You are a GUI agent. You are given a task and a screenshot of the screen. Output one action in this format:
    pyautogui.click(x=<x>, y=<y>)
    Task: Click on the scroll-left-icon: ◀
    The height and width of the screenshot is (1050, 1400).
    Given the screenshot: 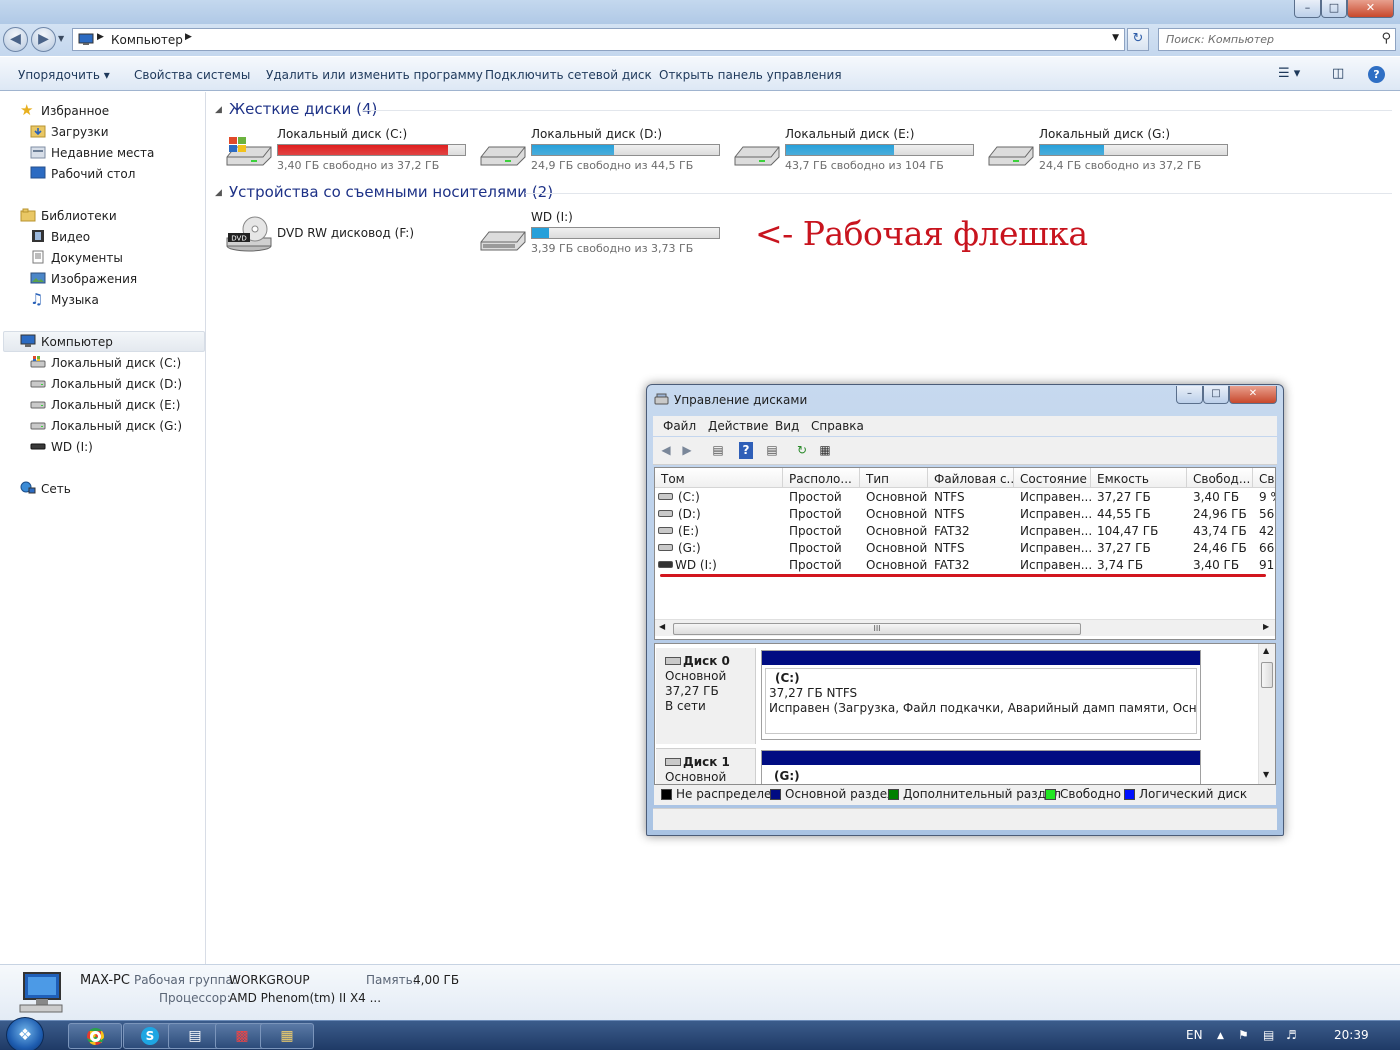 What is the action you would take?
    pyautogui.click(x=662, y=626)
    